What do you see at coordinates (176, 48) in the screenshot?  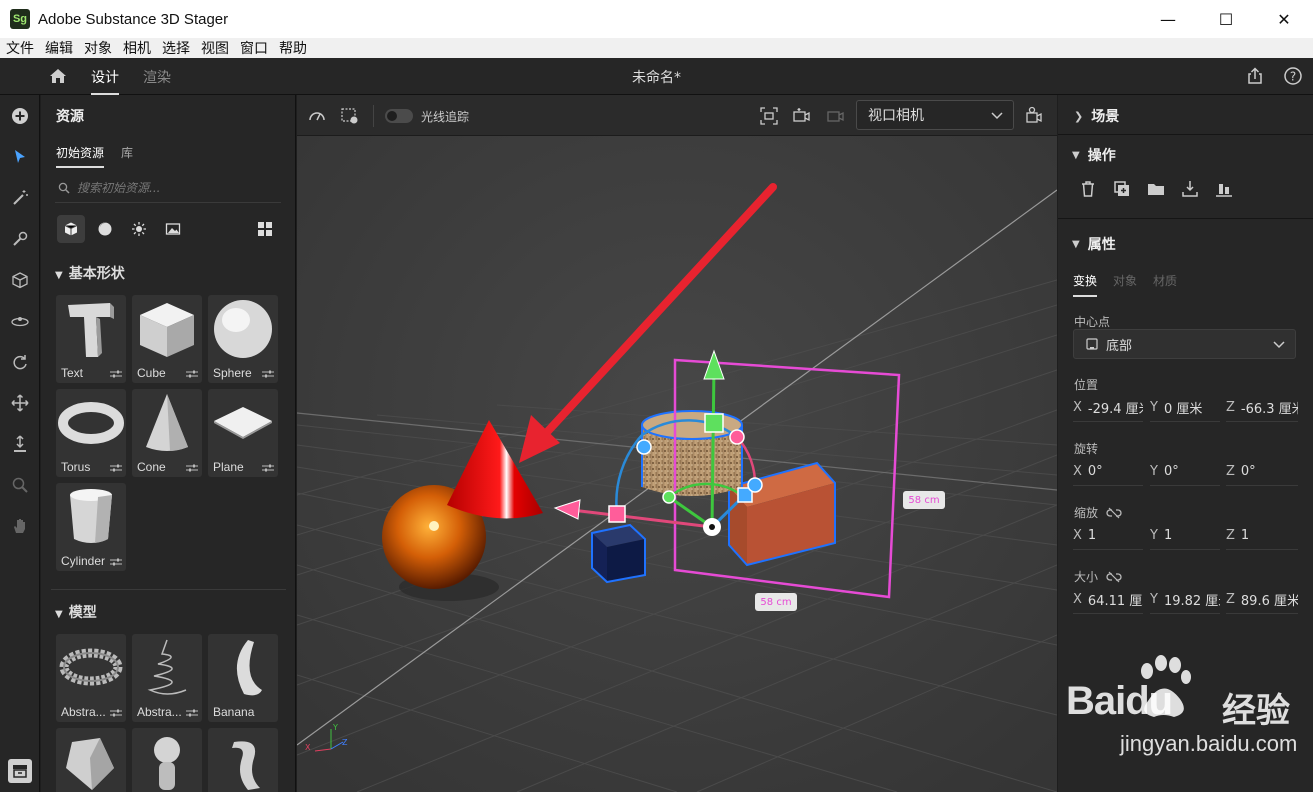 I see `menu-select: 选择` at bounding box center [176, 48].